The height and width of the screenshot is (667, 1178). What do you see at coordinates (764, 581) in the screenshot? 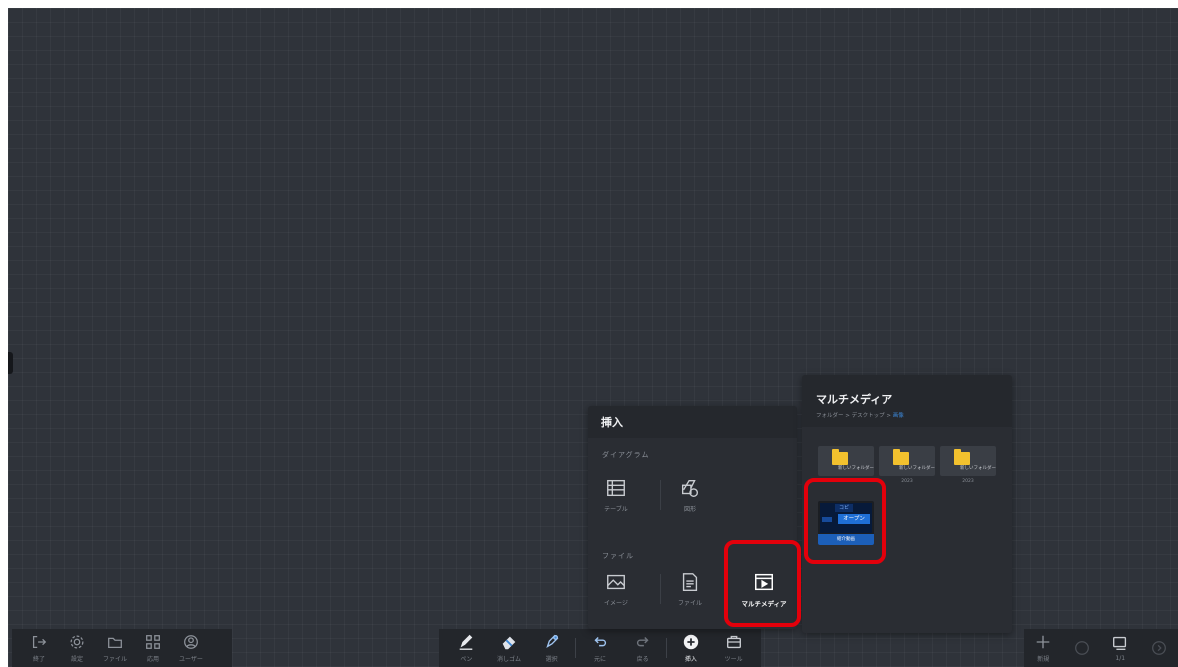
I see `video-icon` at bounding box center [764, 581].